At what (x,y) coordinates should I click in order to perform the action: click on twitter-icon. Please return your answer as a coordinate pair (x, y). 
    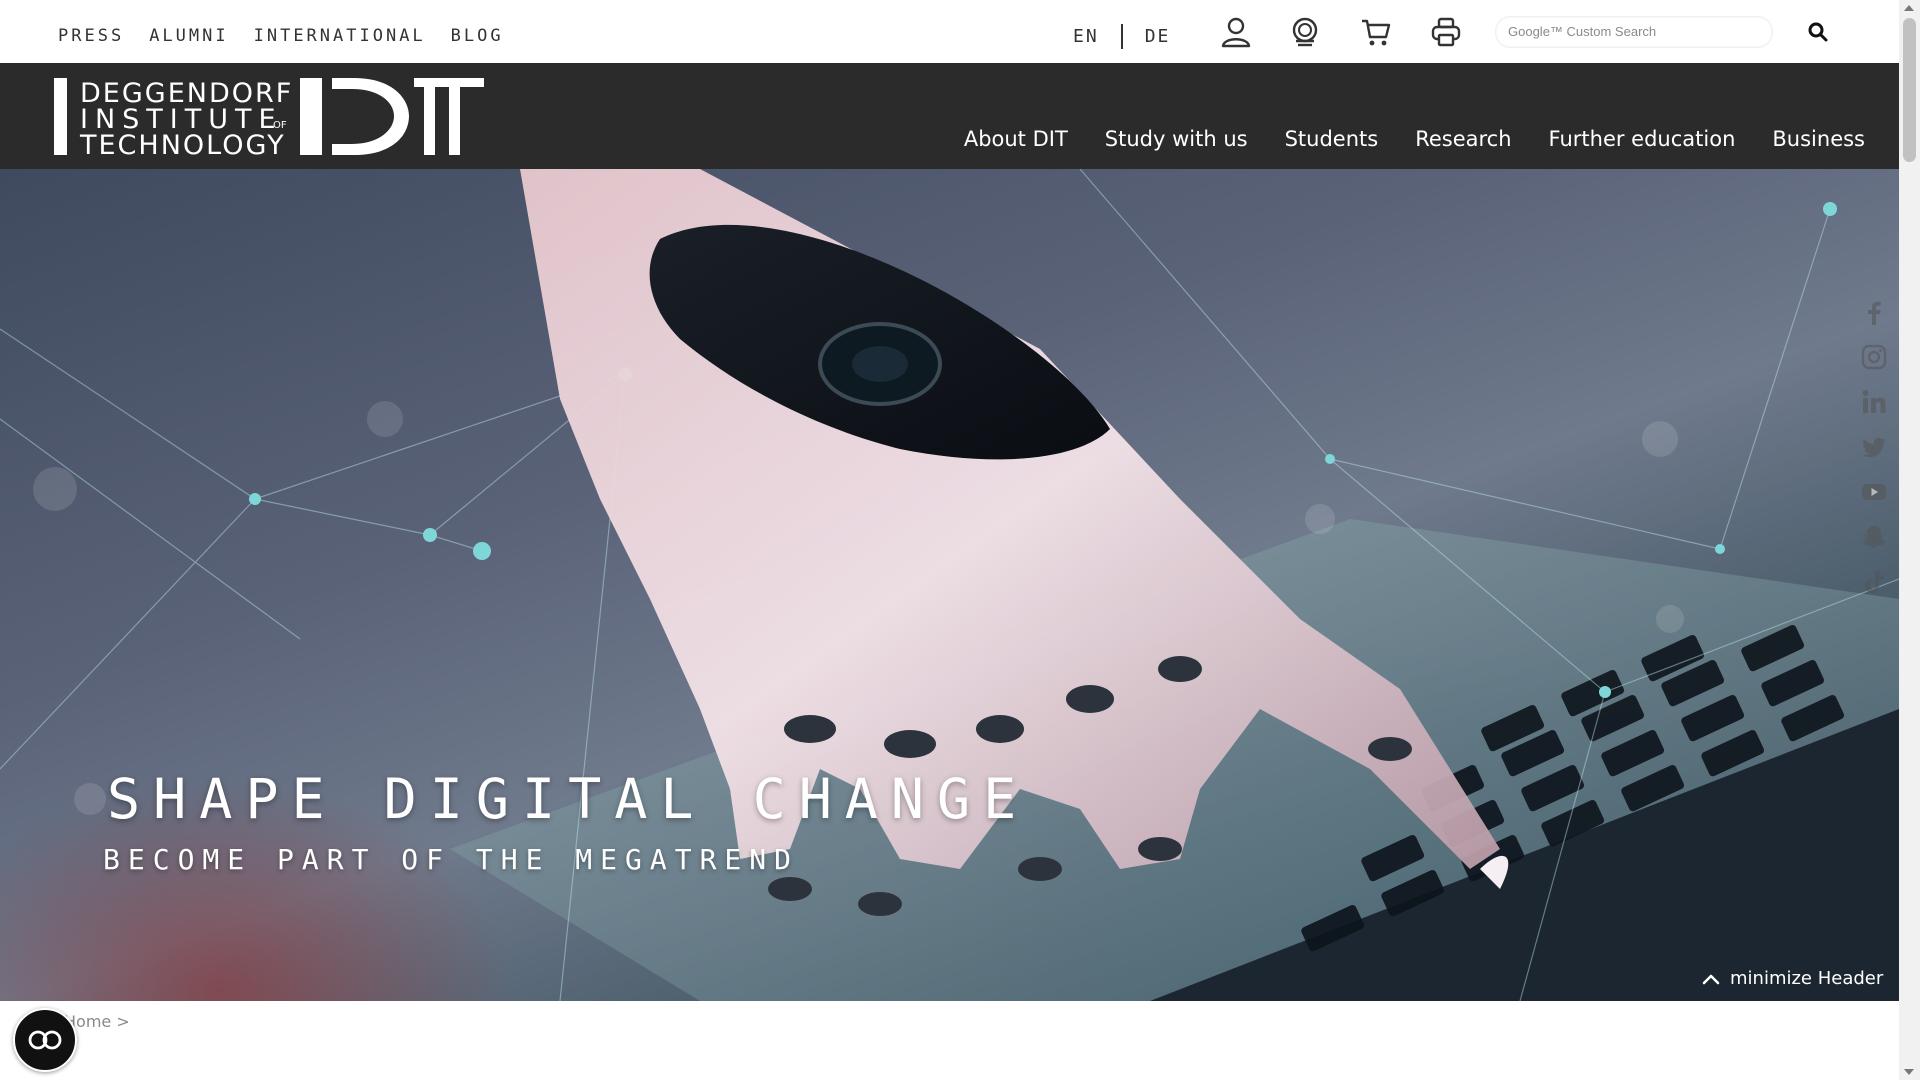
    Looking at the image, I should click on (1874, 447).